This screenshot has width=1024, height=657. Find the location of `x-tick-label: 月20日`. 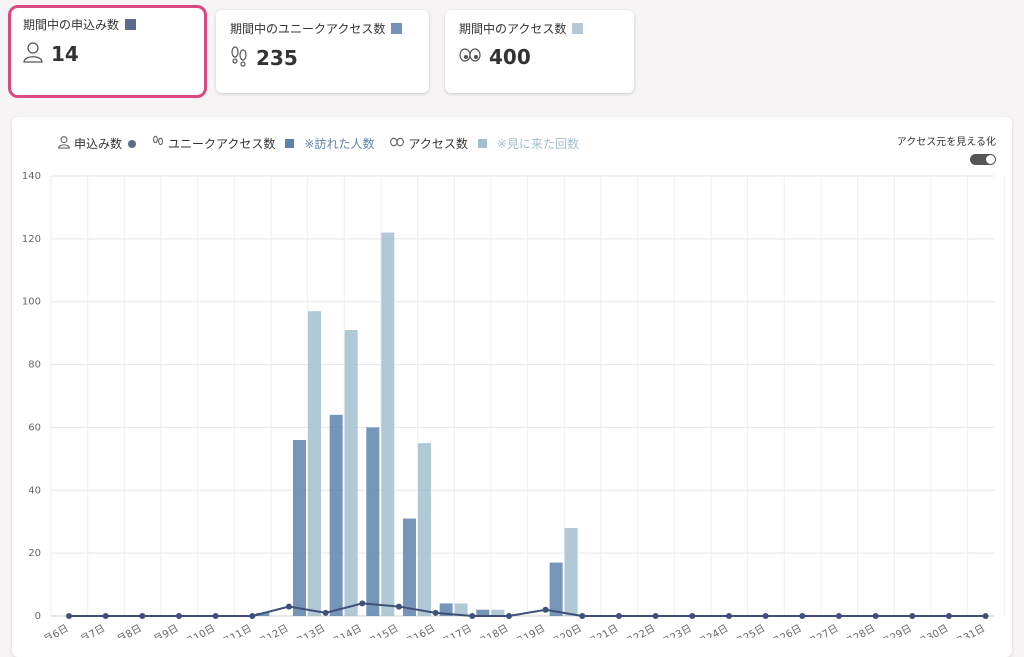

x-tick-label: 月20日 is located at coordinates (566, 630).